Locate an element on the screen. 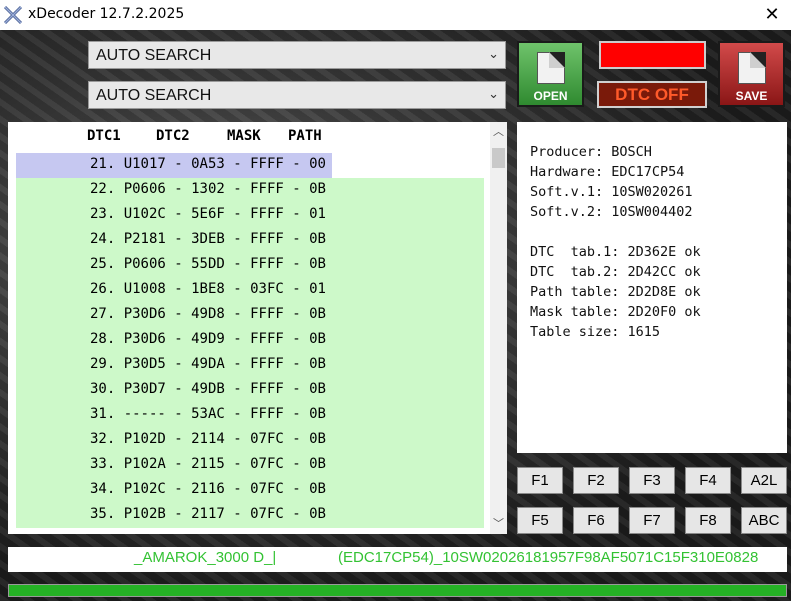 The height and width of the screenshot is (601, 791). row-text: 26. U1008 - 1BE8 - 03FC - 01 is located at coordinates (207, 289).